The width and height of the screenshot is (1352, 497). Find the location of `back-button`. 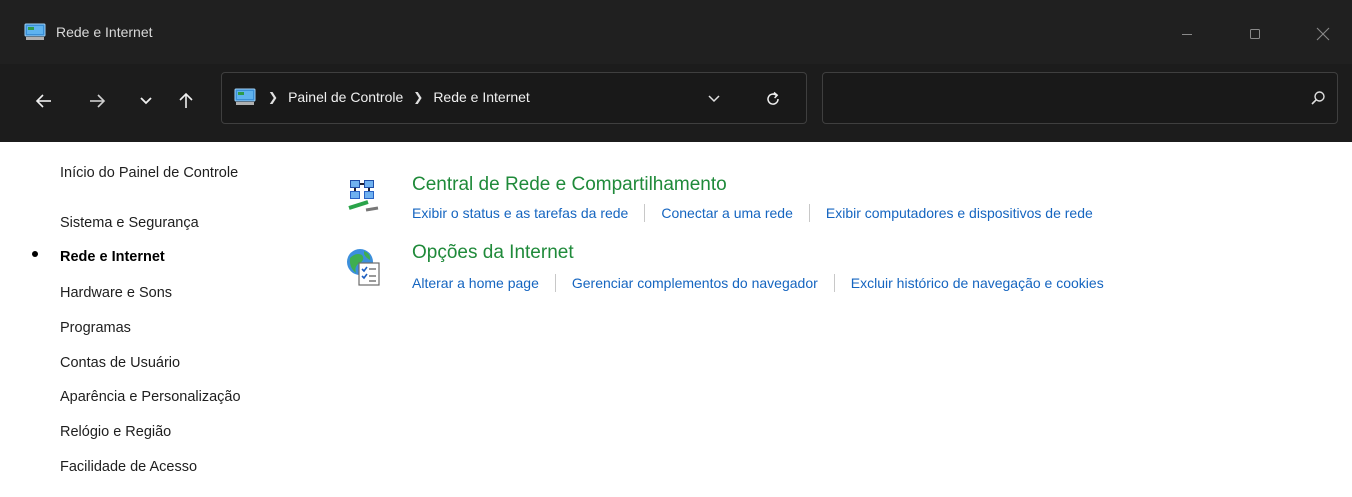

back-button is located at coordinates (44, 101).